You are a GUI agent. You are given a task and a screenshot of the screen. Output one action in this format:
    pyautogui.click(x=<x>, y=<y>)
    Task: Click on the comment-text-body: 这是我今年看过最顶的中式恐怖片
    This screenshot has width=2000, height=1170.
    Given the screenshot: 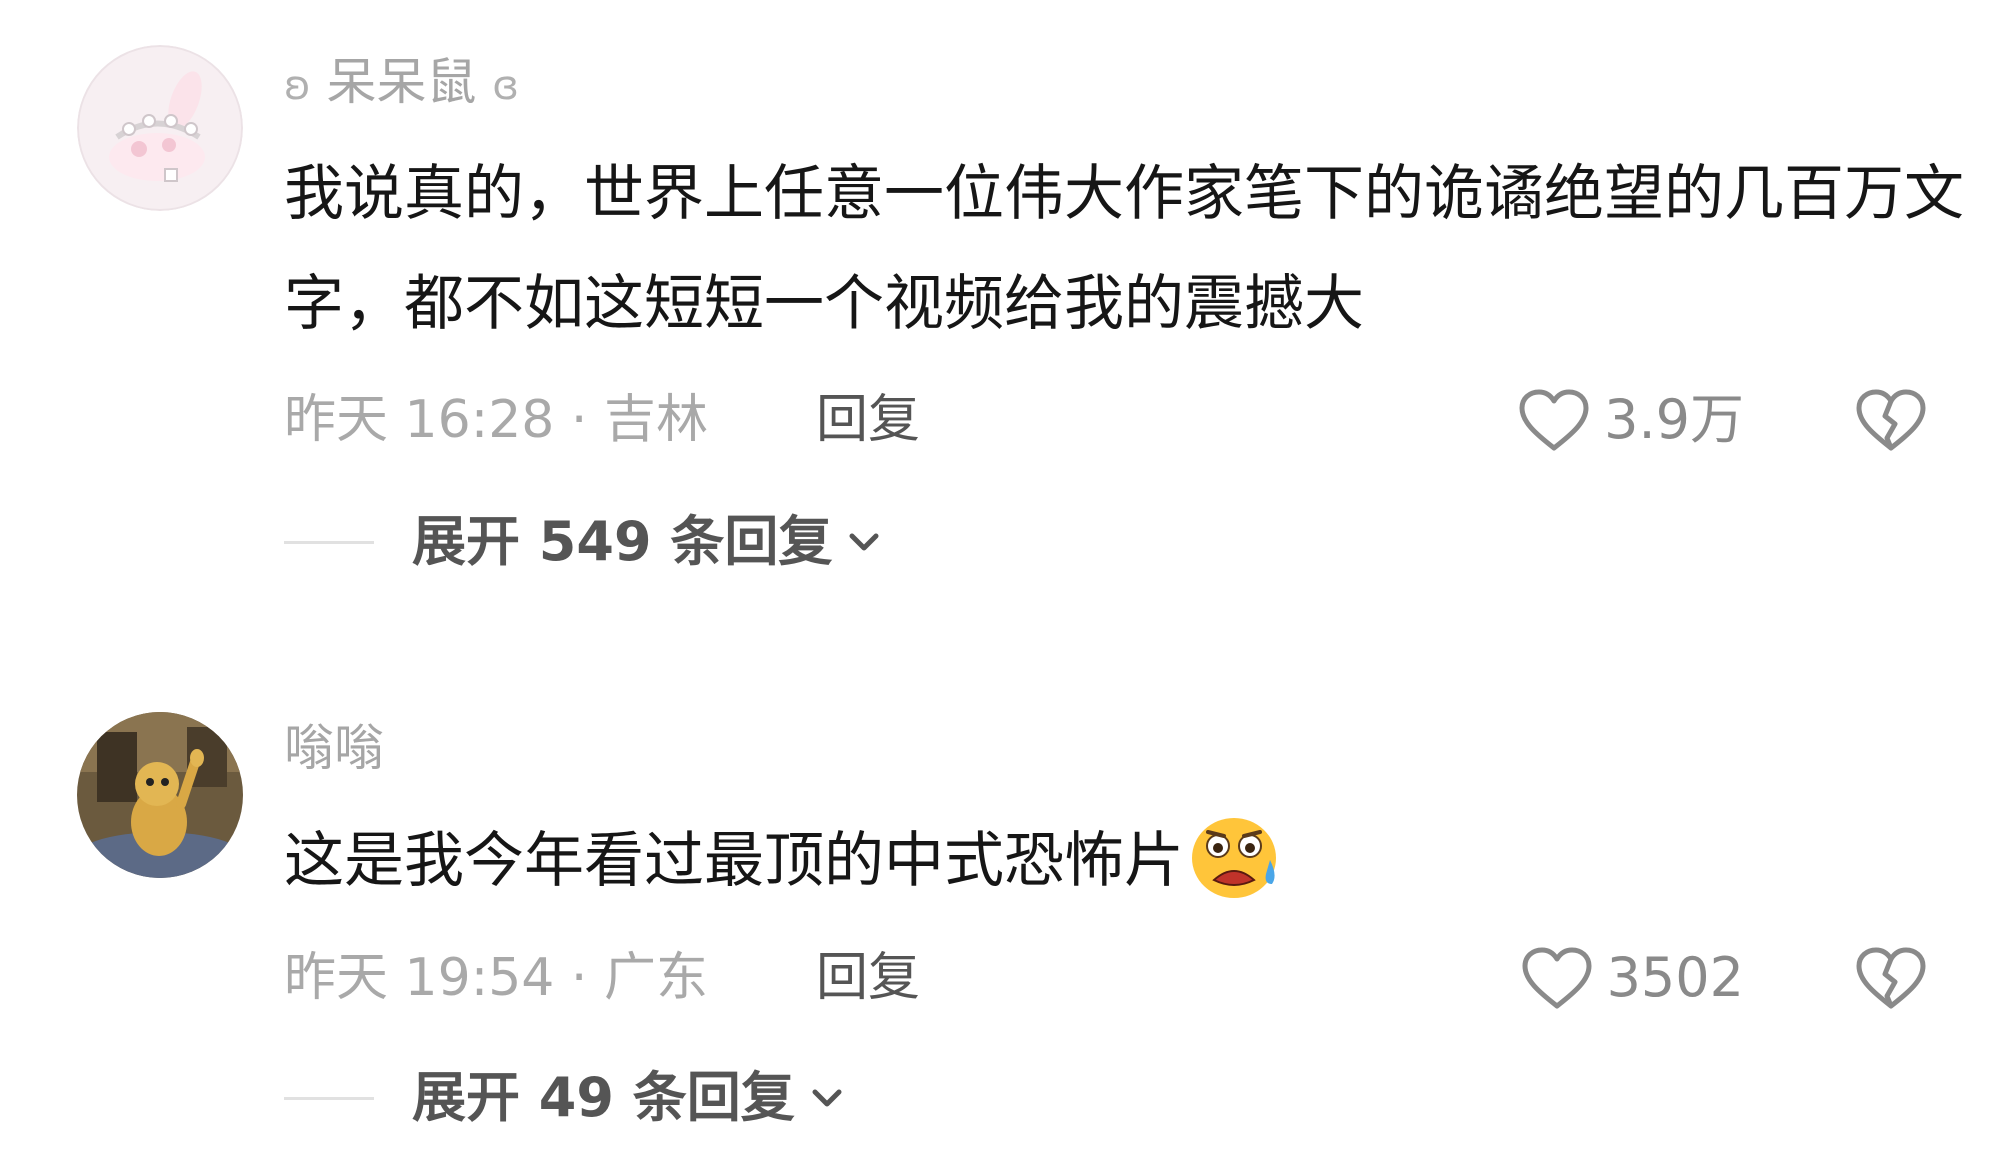 What is the action you would take?
    pyautogui.click(x=734, y=861)
    